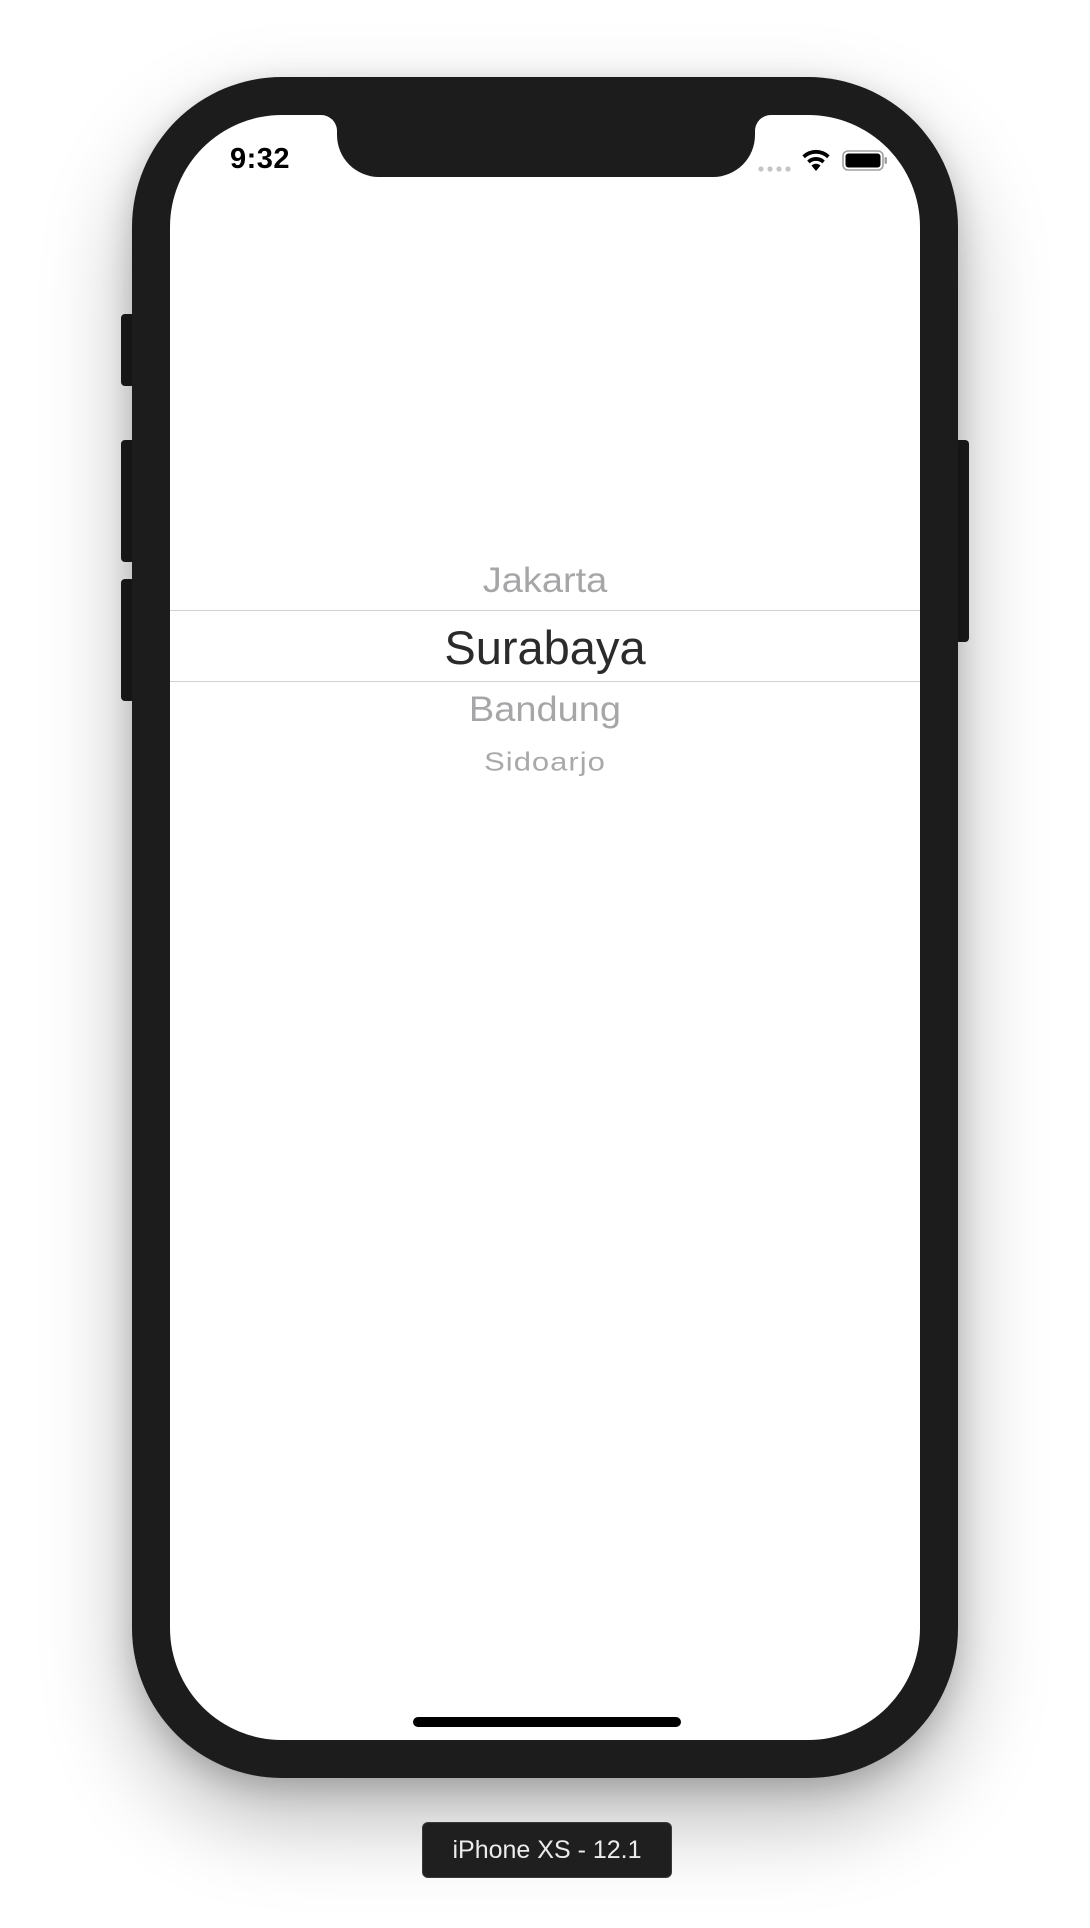 The image size is (1090, 1928). Describe the element at coordinates (545, 647) in the screenshot. I see `picker-option-surabaya-selected: Surabaya` at that location.